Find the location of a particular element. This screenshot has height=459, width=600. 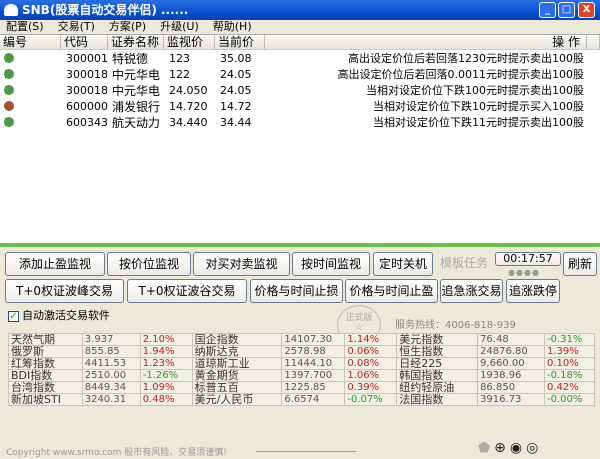

menu-help: 帮助(H) is located at coordinates (232, 27).